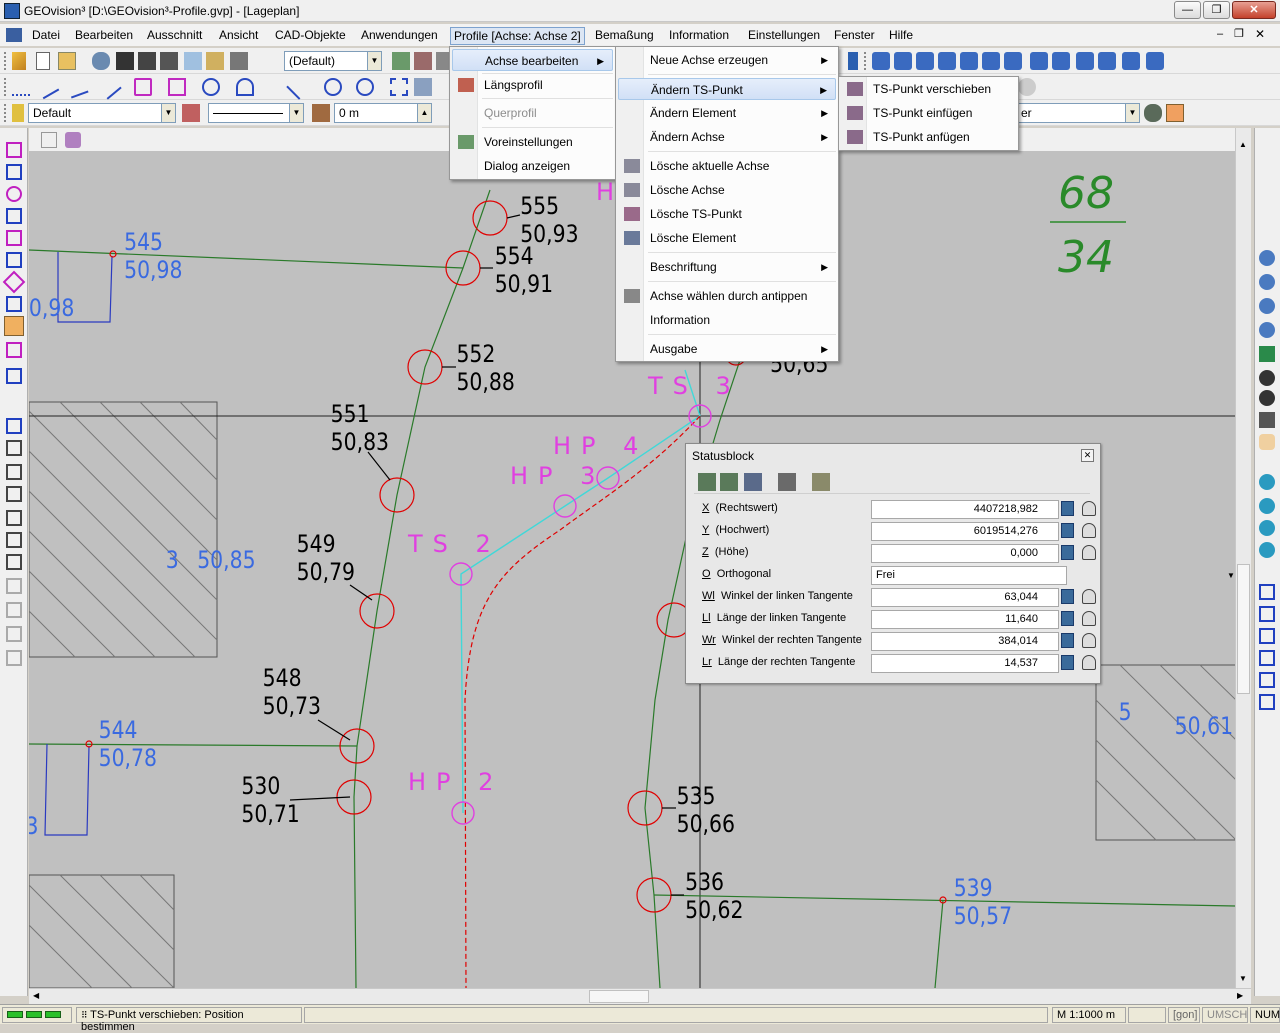 This screenshot has width=1280, height=1033. What do you see at coordinates (965, 509) in the screenshot?
I see `x-value-field: 4407218,982` at bounding box center [965, 509].